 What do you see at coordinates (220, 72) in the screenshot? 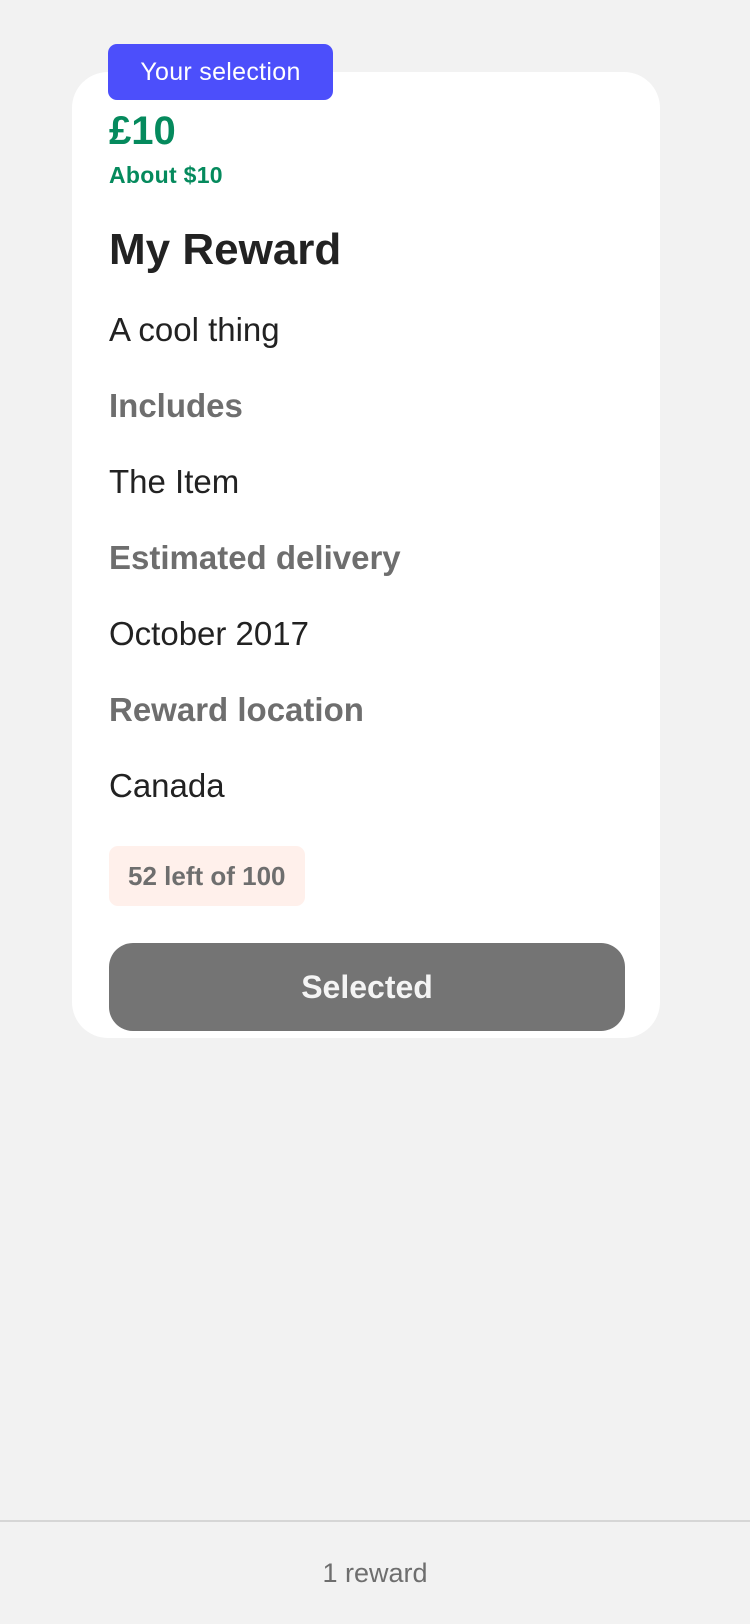
I see `your-selection-badge: Your selection` at bounding box center [220, 72].